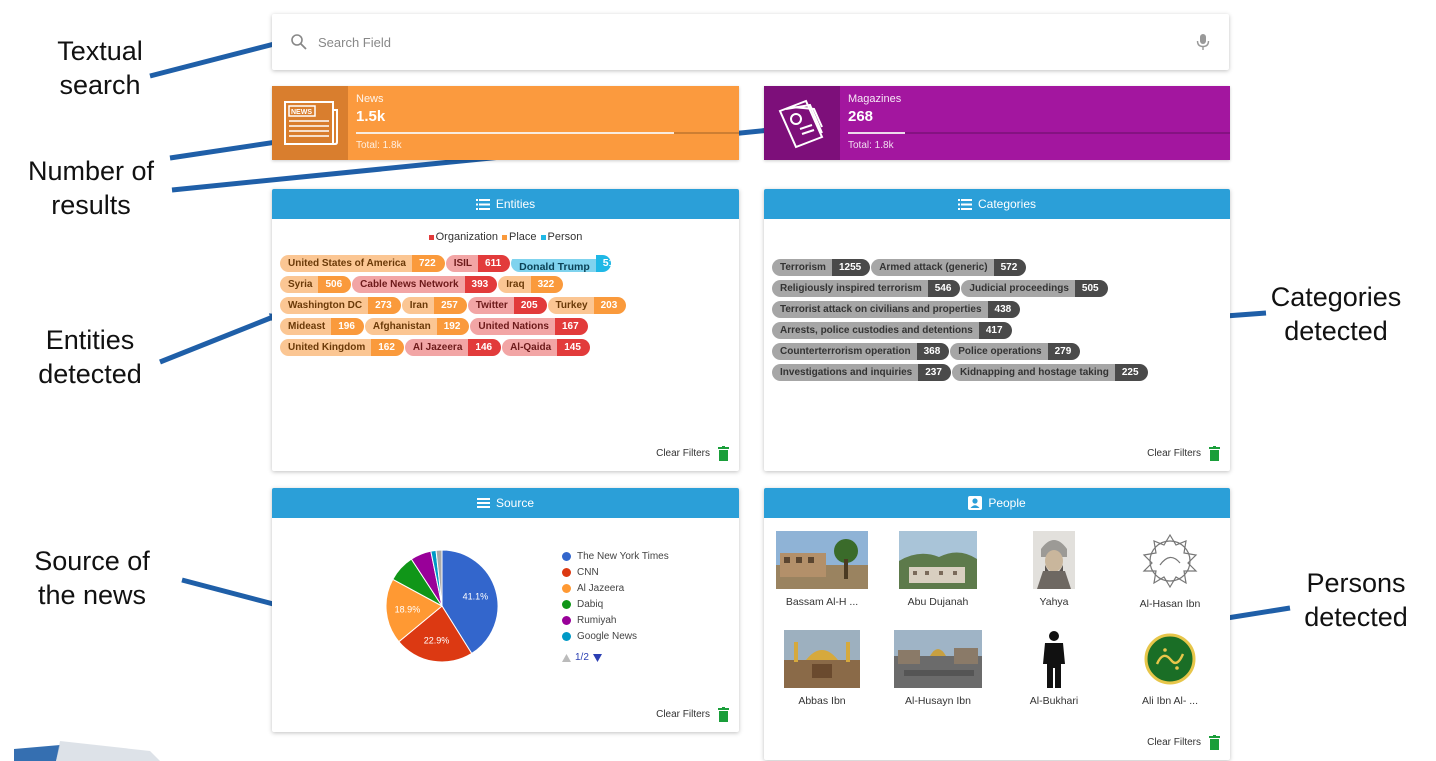  I want to click on filter-chip: Terrorism 1255, so click(821, 267).